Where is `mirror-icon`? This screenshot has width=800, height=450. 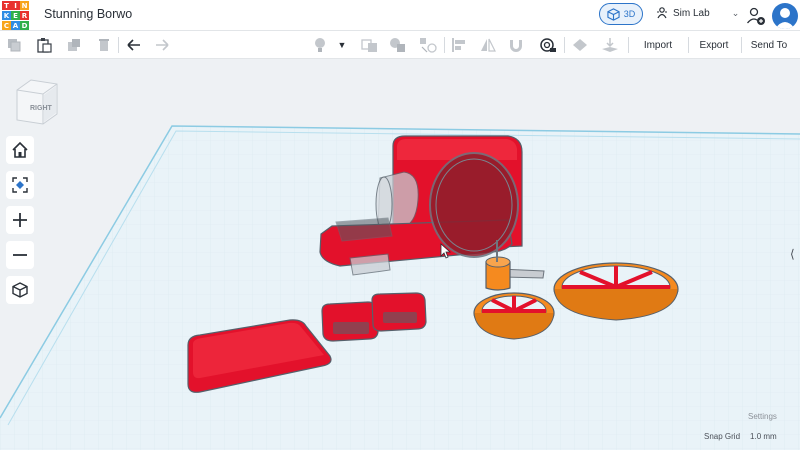 mirror-icon is located at coordinates (488, 45).